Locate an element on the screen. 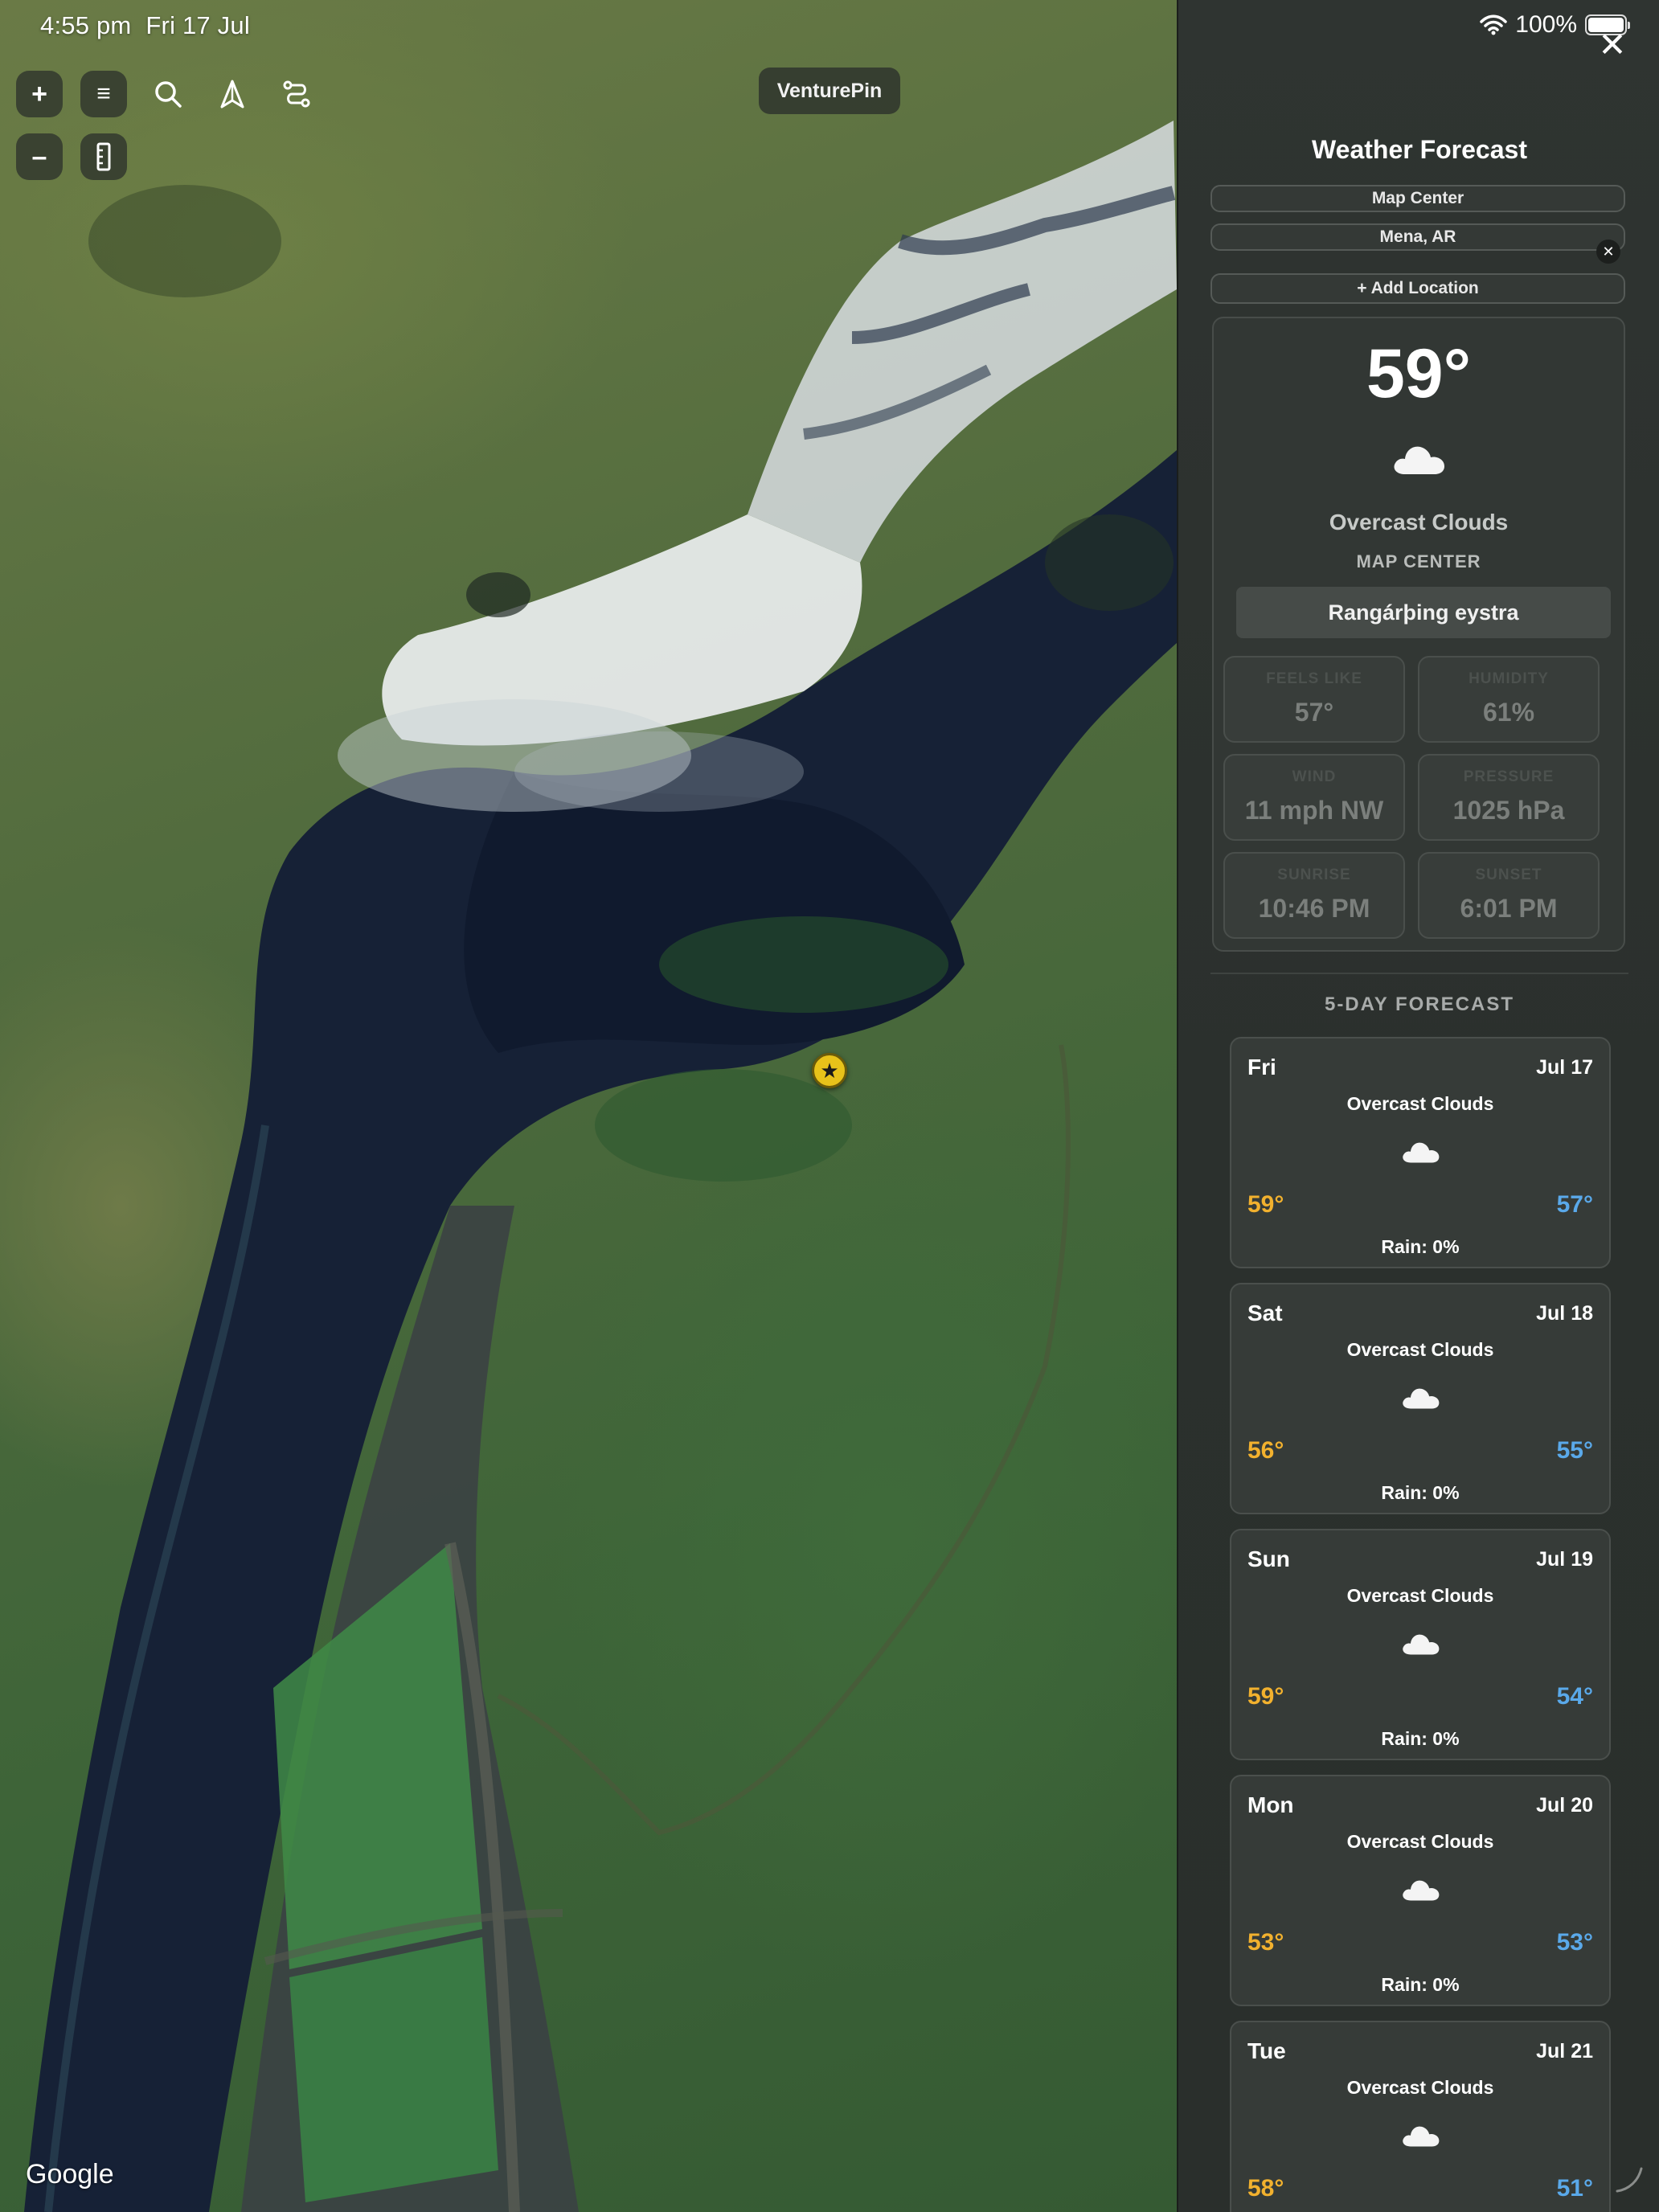  metric-pressure: PRESSURE 1025 hPa is located at coordinates (1509, 797).